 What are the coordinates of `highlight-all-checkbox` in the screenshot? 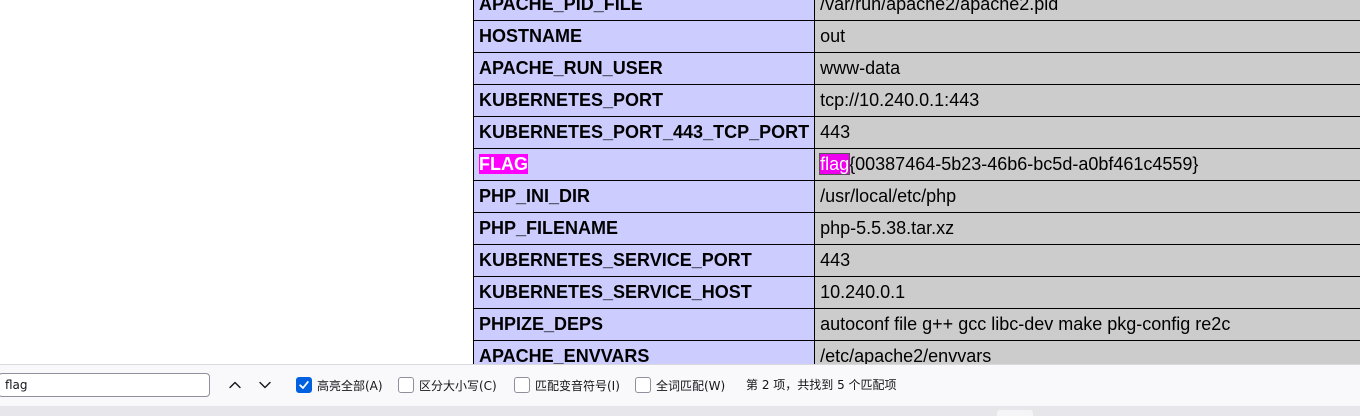 It's located at (304, 385).